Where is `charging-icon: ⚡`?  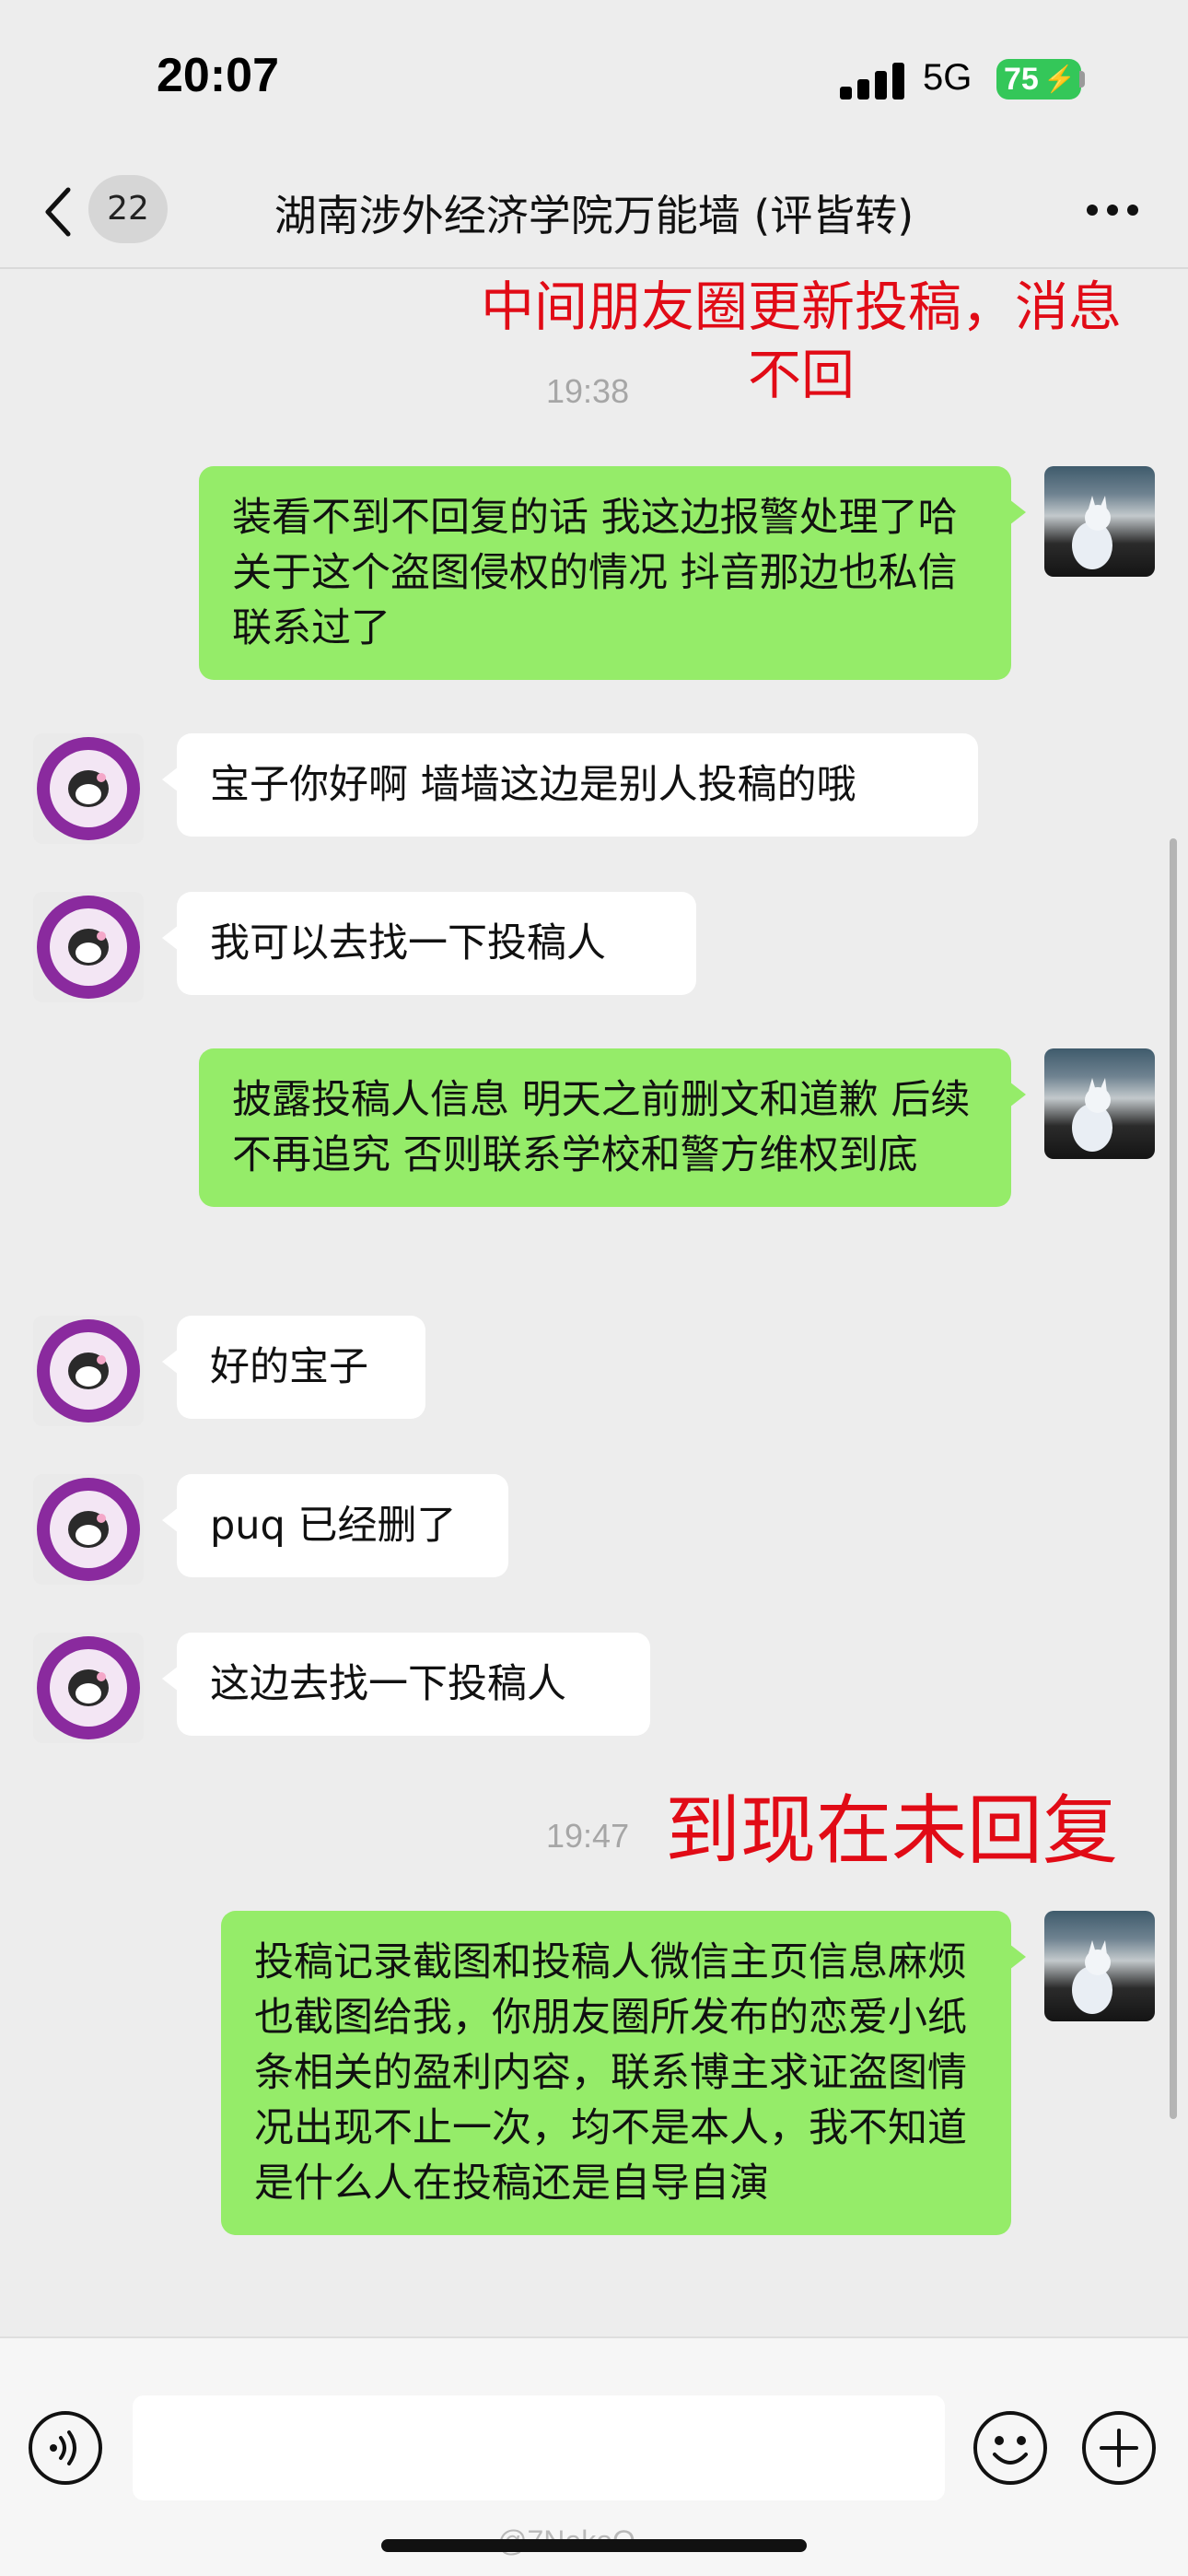 charging-icon: ⚡ is located at coordinates (1060, 78).